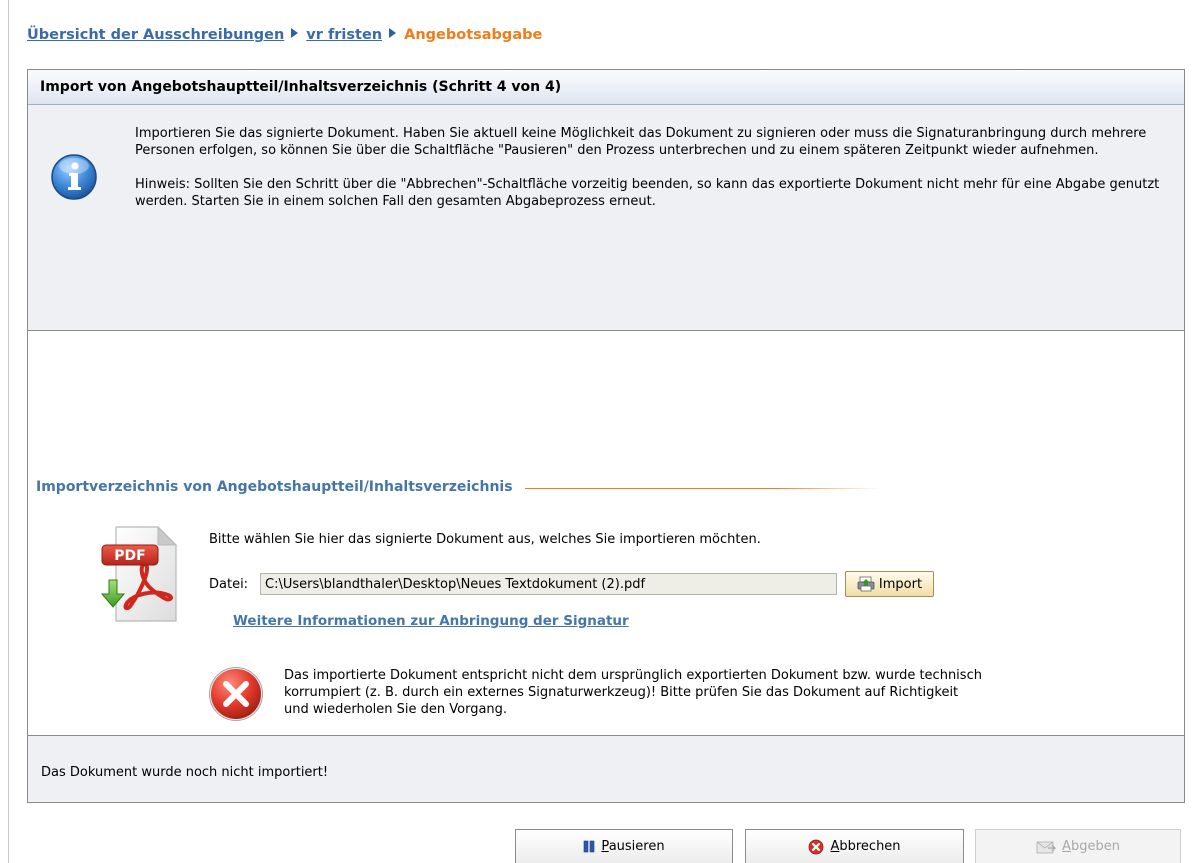 This screenshot has height=863, width=1197. What do you see at coordinates (866, 584) in the screenshot?
I see `printer-import-icon` at bounding box center [866, 584].